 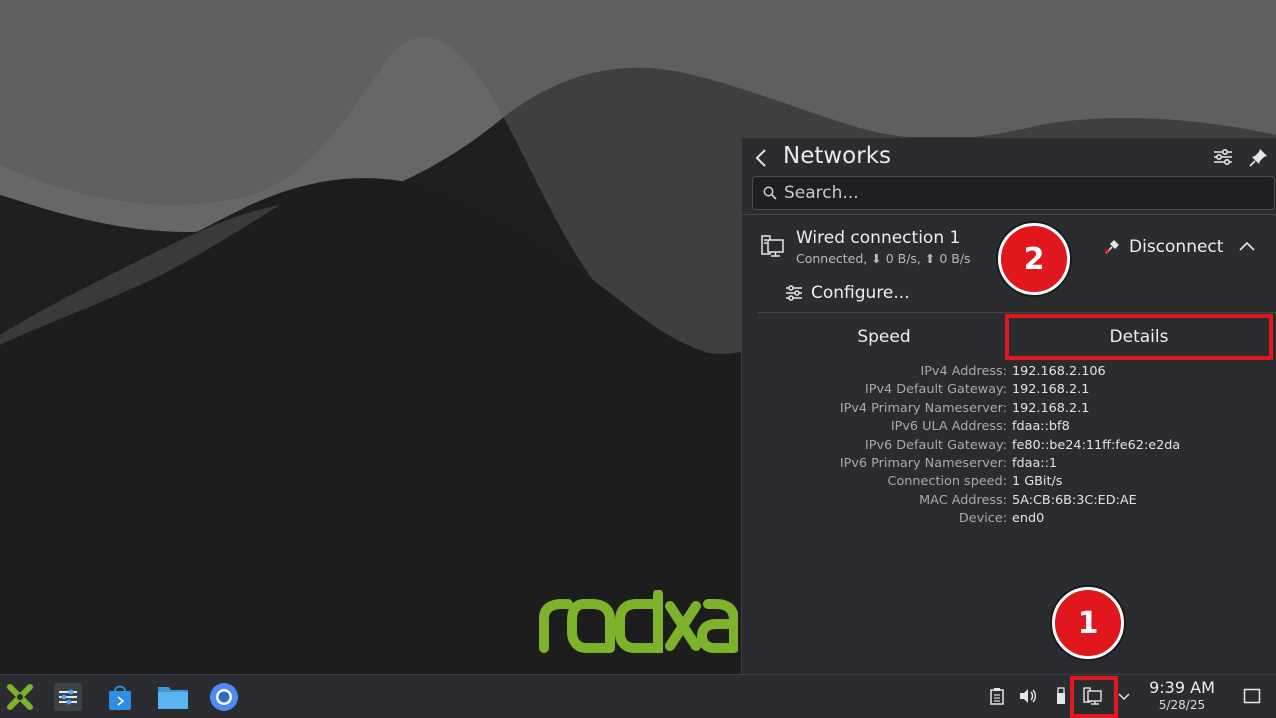 I want to click on step-badge-1: 1, so click(x=1088, y=623).